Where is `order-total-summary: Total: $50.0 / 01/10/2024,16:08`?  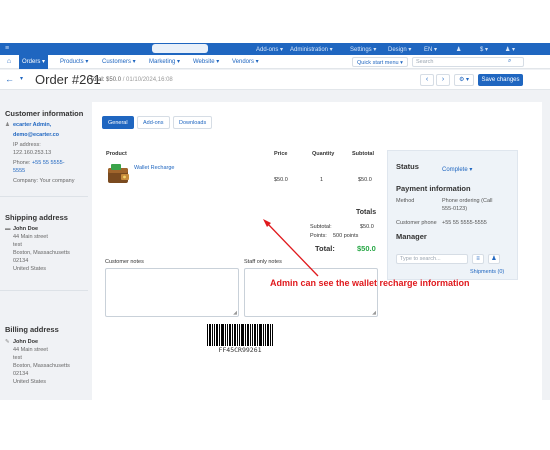
order-total-summary: Total: $50.0 / 01/10/2024,16:08 is located at coordinates (131, 80).